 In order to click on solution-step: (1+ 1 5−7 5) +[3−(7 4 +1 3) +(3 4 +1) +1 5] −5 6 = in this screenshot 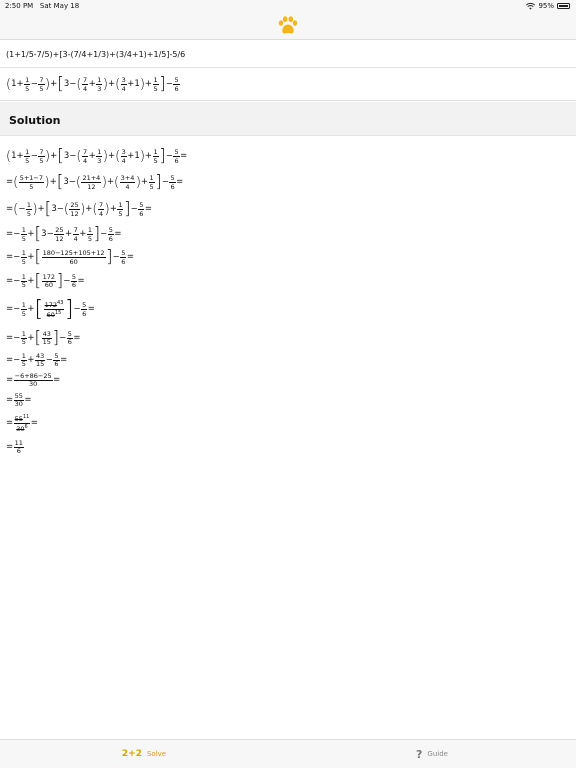, I will do `click(97, 156)`.